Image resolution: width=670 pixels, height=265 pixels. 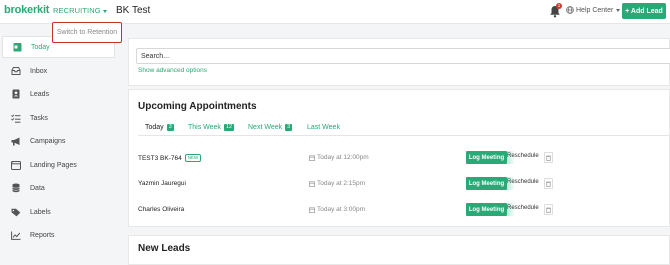 What do you see at coordinates (193, 158) in the screenshot?
I see `new-badge: NEW` at bounding box center [193, 158].